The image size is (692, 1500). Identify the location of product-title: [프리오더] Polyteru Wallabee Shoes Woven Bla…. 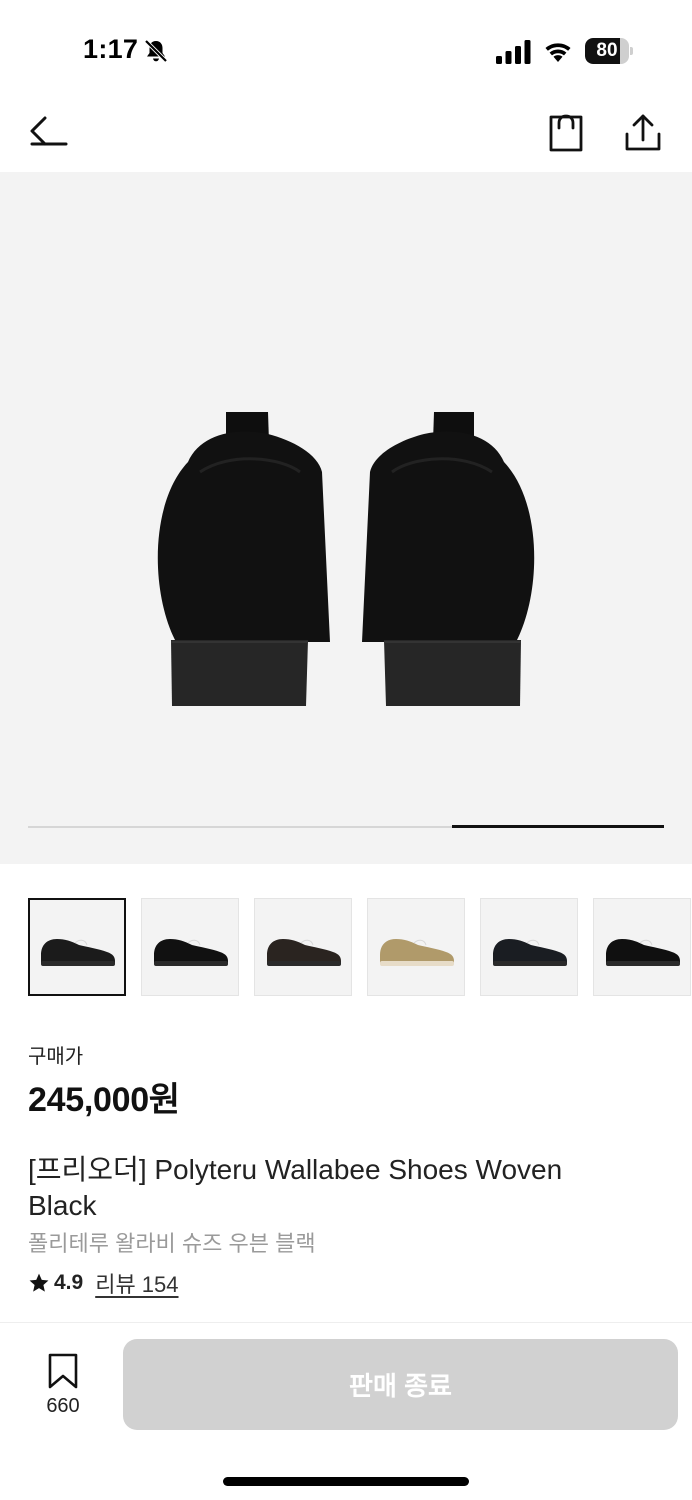
(295, 1187).